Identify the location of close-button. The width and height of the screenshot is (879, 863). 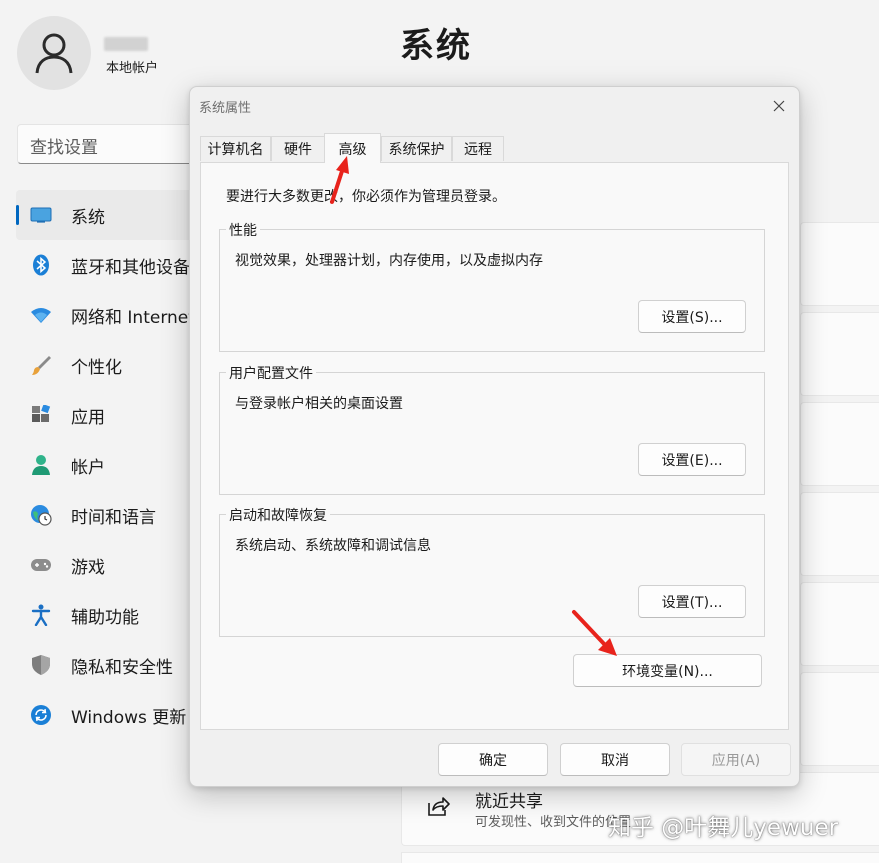
(779, 106).